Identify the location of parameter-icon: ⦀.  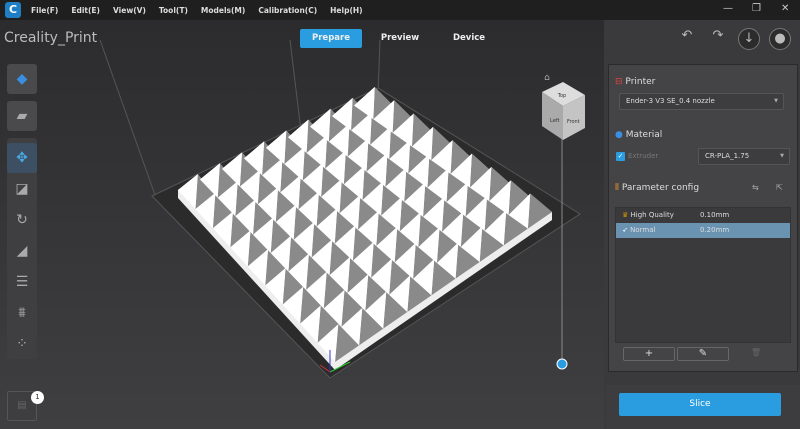
(617, 188).